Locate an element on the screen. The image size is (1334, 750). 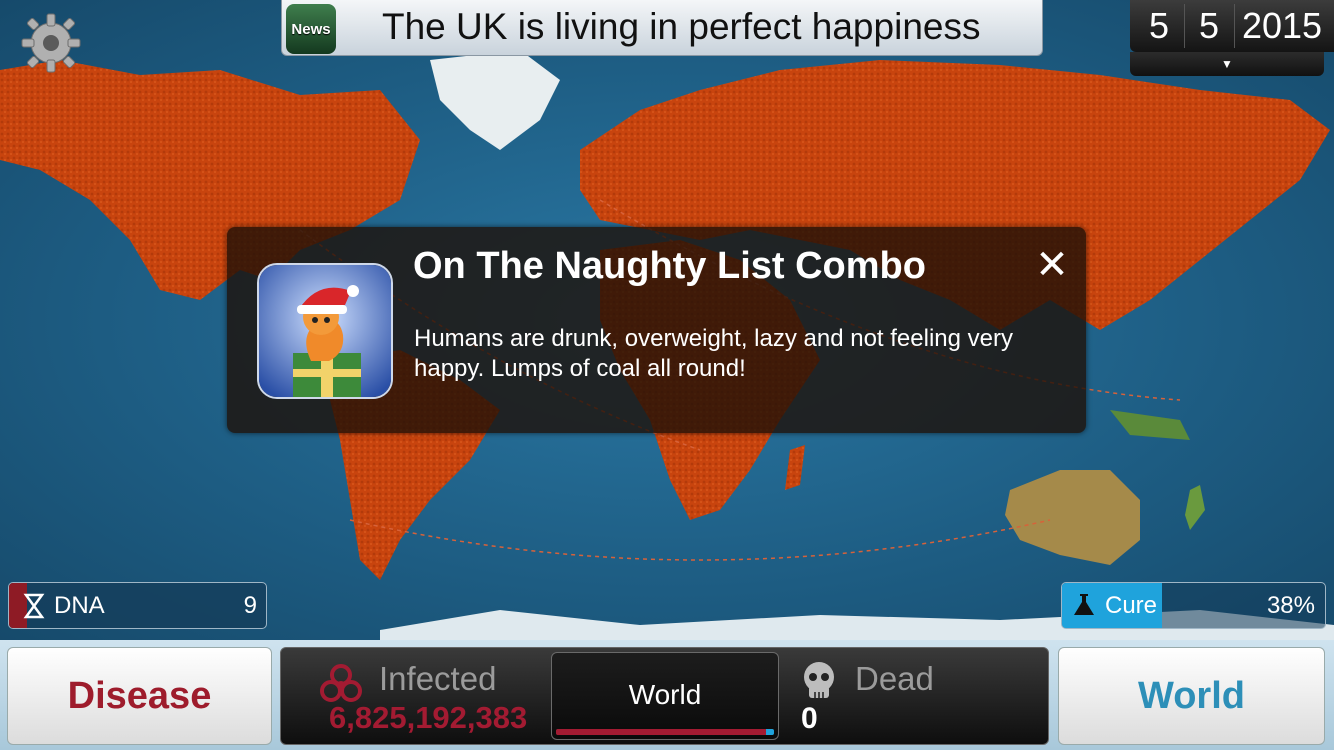
region-progress-track is located at coordinates (665, 732).